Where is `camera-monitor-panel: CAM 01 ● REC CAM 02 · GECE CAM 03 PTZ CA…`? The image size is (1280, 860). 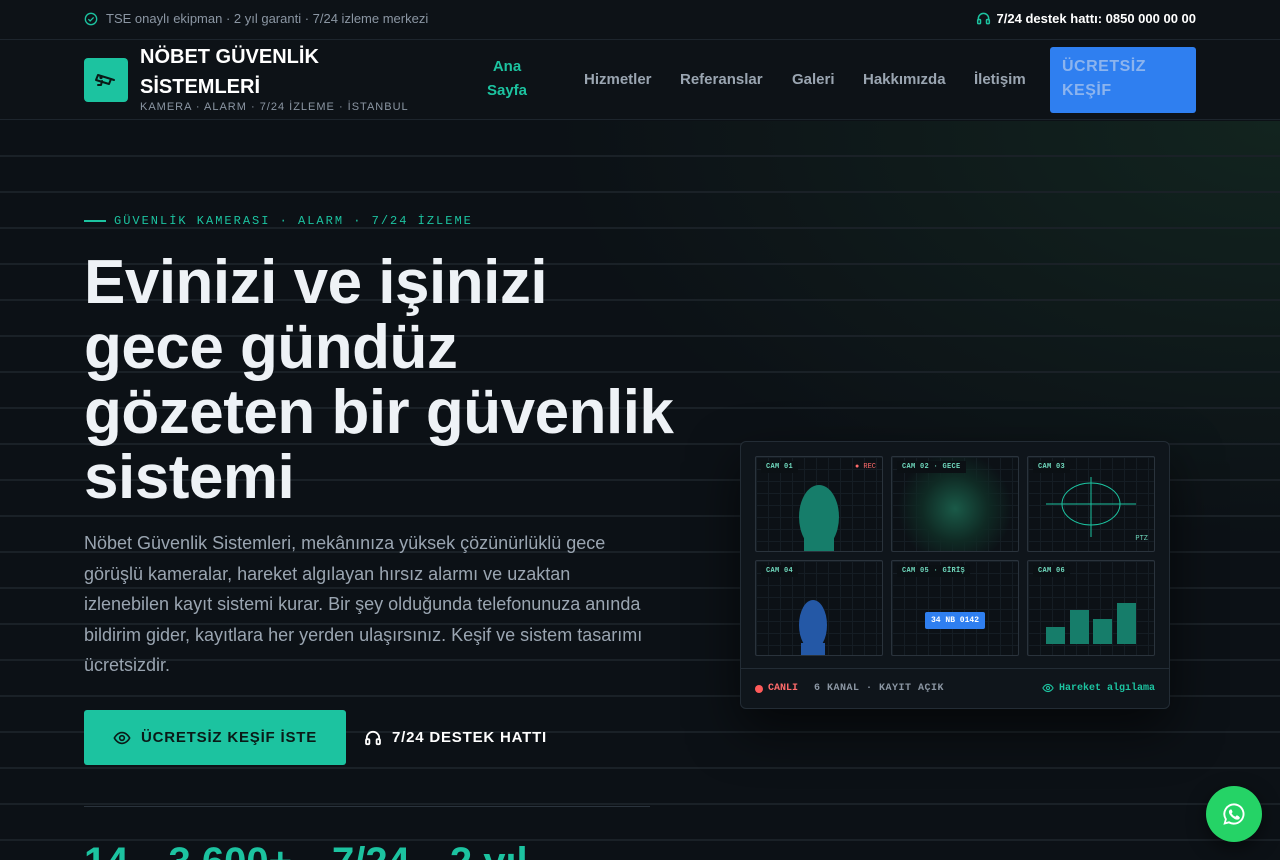
camera-monitor-panel: CAM 01 ● REC CAM 02 · GECE CAM 03 PTZ CA… is located at coordinates (955, 575).